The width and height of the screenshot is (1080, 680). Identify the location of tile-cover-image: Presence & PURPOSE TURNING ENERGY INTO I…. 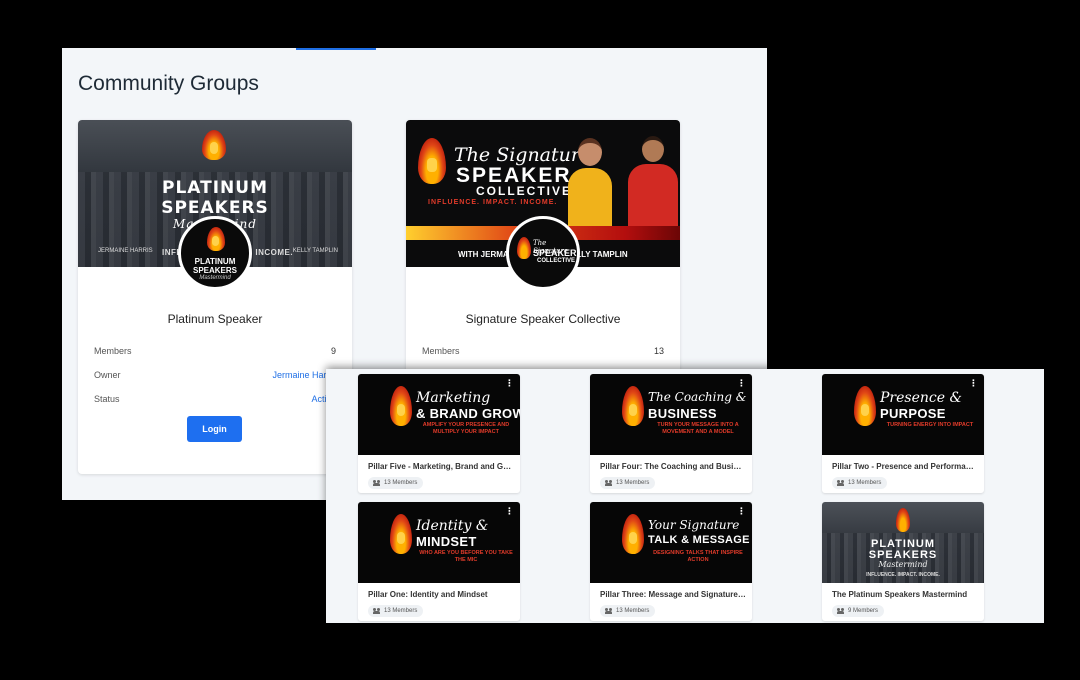
(903, 414).